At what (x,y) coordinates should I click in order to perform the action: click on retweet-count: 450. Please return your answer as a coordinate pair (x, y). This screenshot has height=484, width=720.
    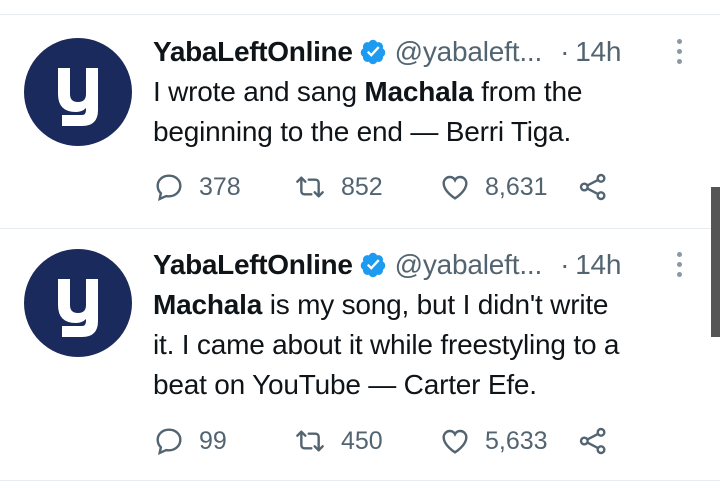
    Looking at the image, I should click on (362, 440).